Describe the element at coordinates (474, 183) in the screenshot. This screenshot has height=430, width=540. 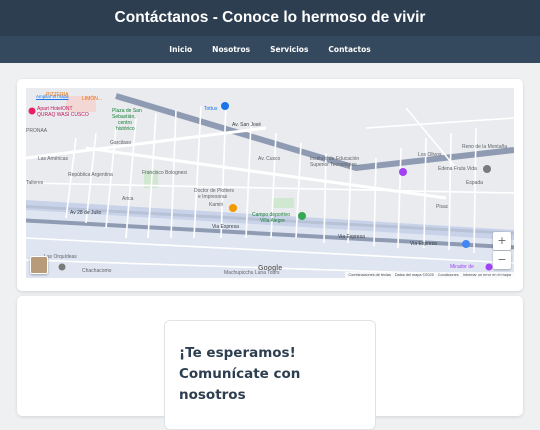
I see `map-label-espada: Espada` at that location.